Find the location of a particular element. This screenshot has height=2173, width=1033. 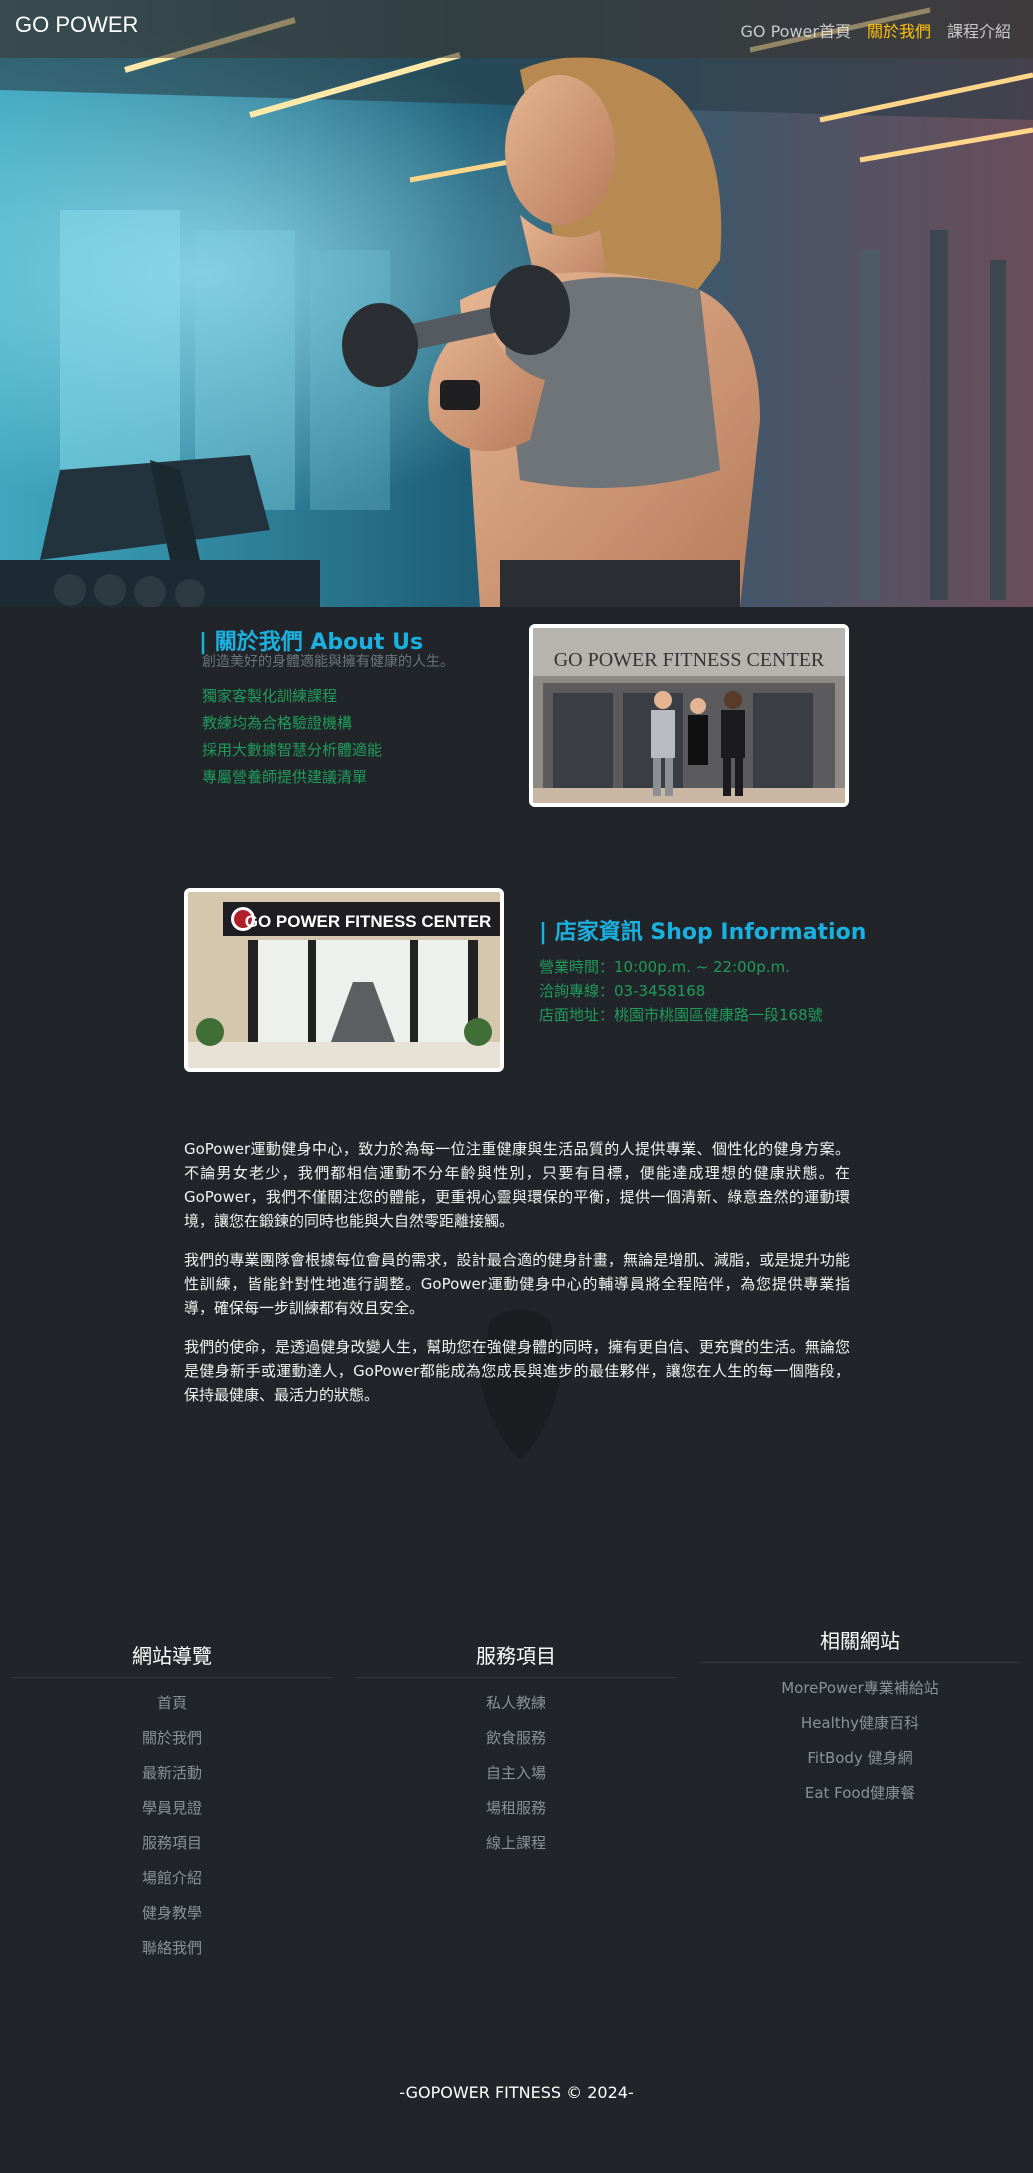

footer-services: 服務項目 私人教練 飲食服務 自主入場 場租服務 線上課程 is located at coordinates (516, 1750).